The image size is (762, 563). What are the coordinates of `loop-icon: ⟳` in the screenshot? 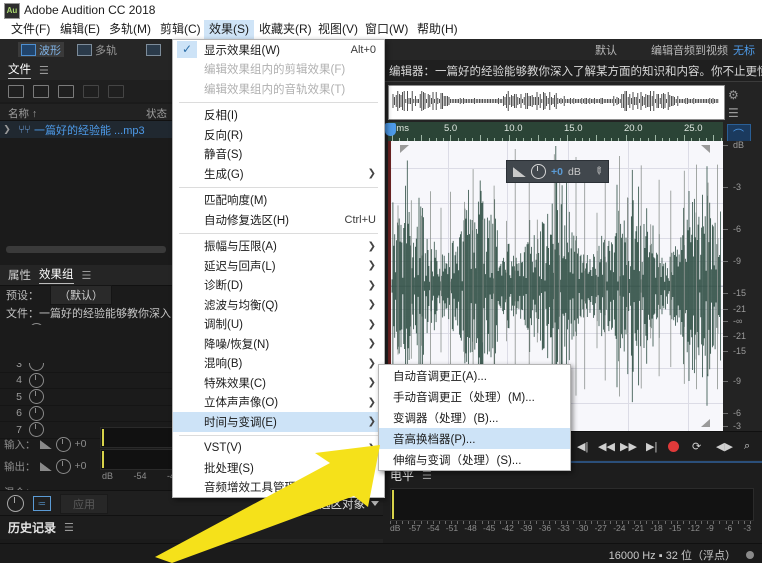 It's located at (696, 446).